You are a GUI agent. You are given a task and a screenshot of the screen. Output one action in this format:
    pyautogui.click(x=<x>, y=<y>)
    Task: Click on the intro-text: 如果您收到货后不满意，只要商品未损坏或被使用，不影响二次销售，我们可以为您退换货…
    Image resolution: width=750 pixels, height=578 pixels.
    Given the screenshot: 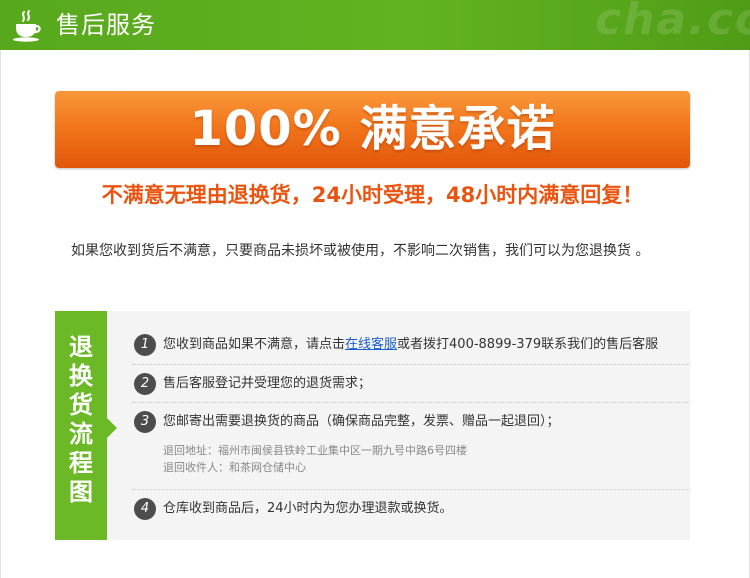 What is the action you would take?
    pyautogui.click(x=360, y=251)
    